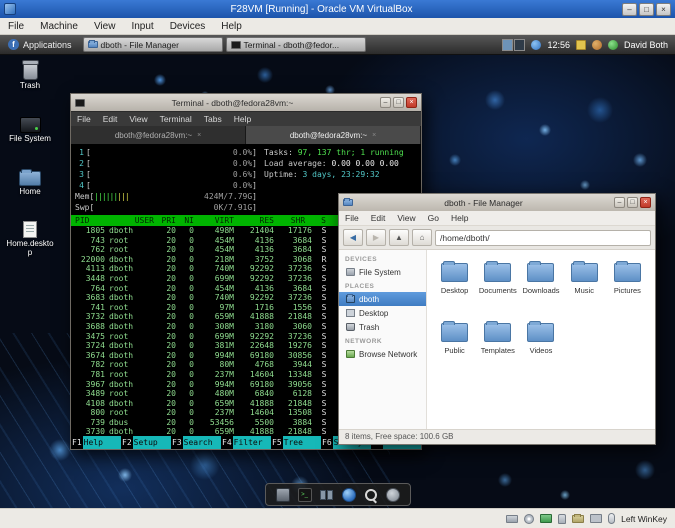 The height and width of the screenshot is (528, 675). Describe the element at coordinates (663, 9) in the screenshot. I see `vbox-close-button: ×` at that location.